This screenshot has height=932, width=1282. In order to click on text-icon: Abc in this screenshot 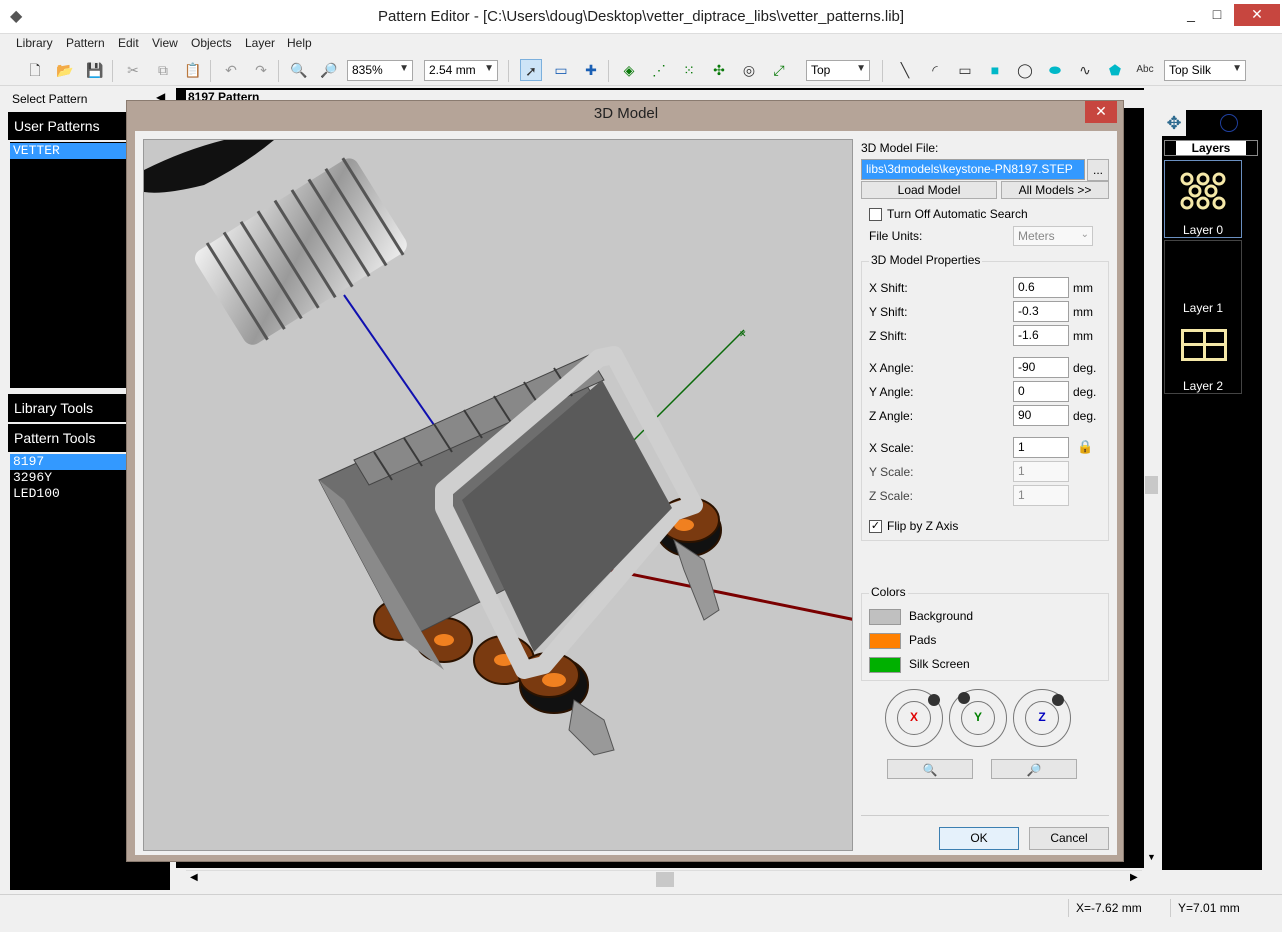, I will do `click(1145, 70)`.